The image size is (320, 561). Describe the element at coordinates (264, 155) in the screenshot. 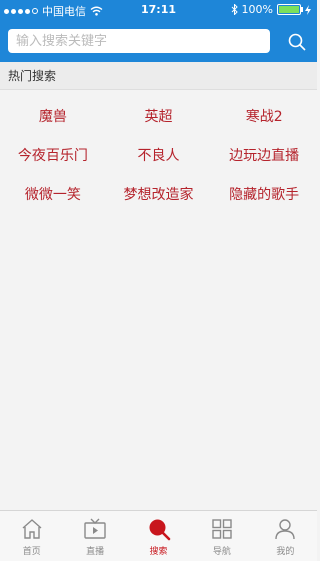

I see `hot-search-item: 边玩边直播` at that location.